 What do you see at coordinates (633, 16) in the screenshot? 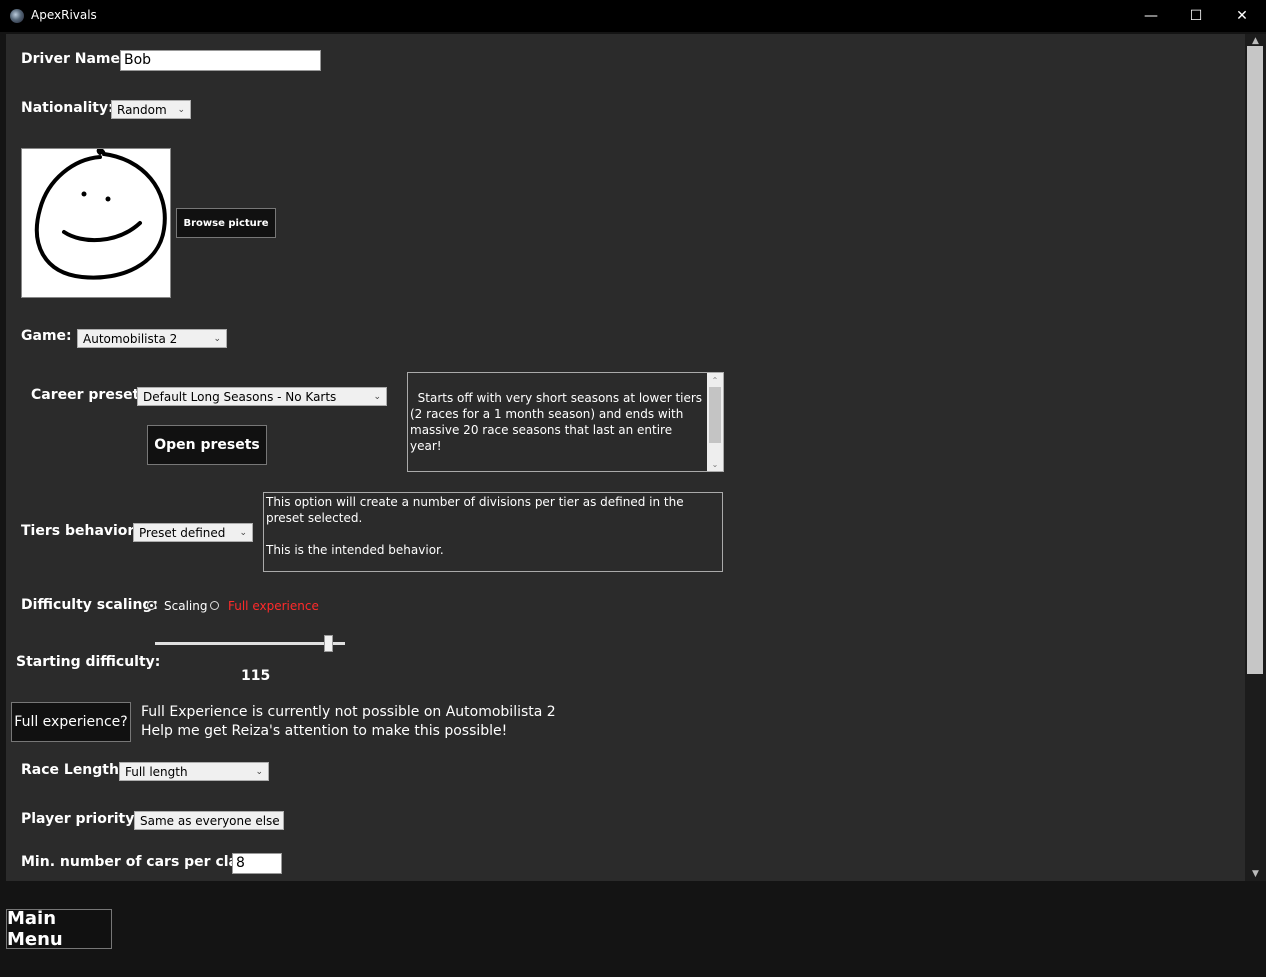
I see `title-bar: ApexRivals — ☐ ✕` at bounding box center [633, 16].